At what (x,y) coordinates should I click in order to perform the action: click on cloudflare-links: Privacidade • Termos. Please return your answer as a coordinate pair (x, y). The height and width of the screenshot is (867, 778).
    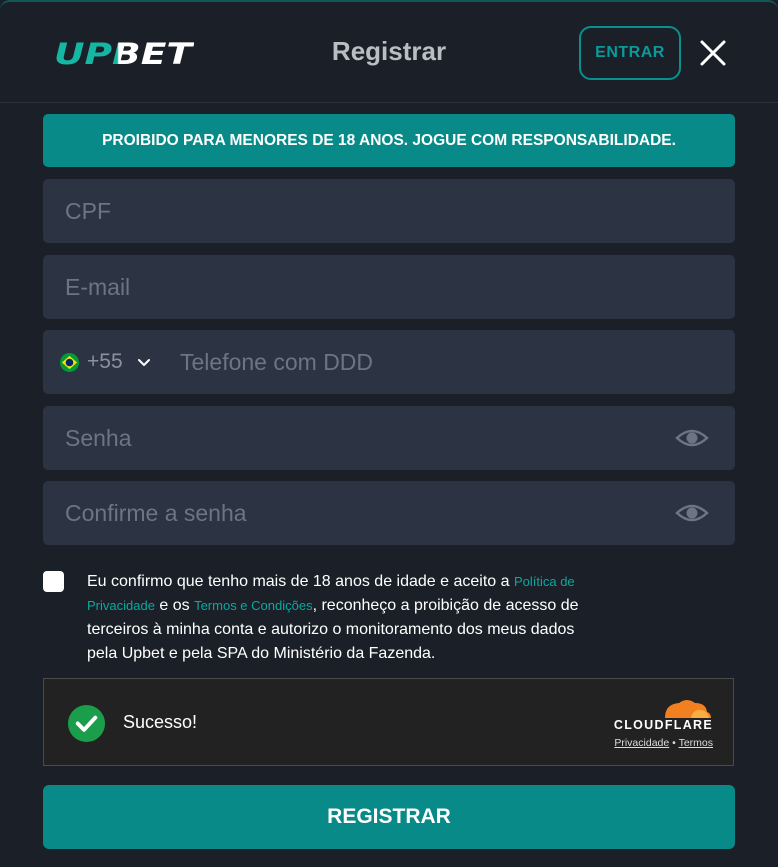
    Looking at the image, I should click on (663, 743).